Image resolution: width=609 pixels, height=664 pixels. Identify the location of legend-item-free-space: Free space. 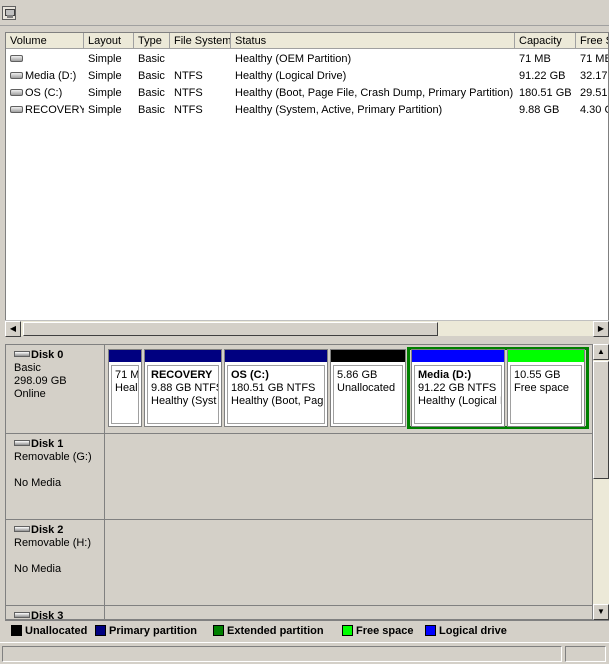
(377, 631).